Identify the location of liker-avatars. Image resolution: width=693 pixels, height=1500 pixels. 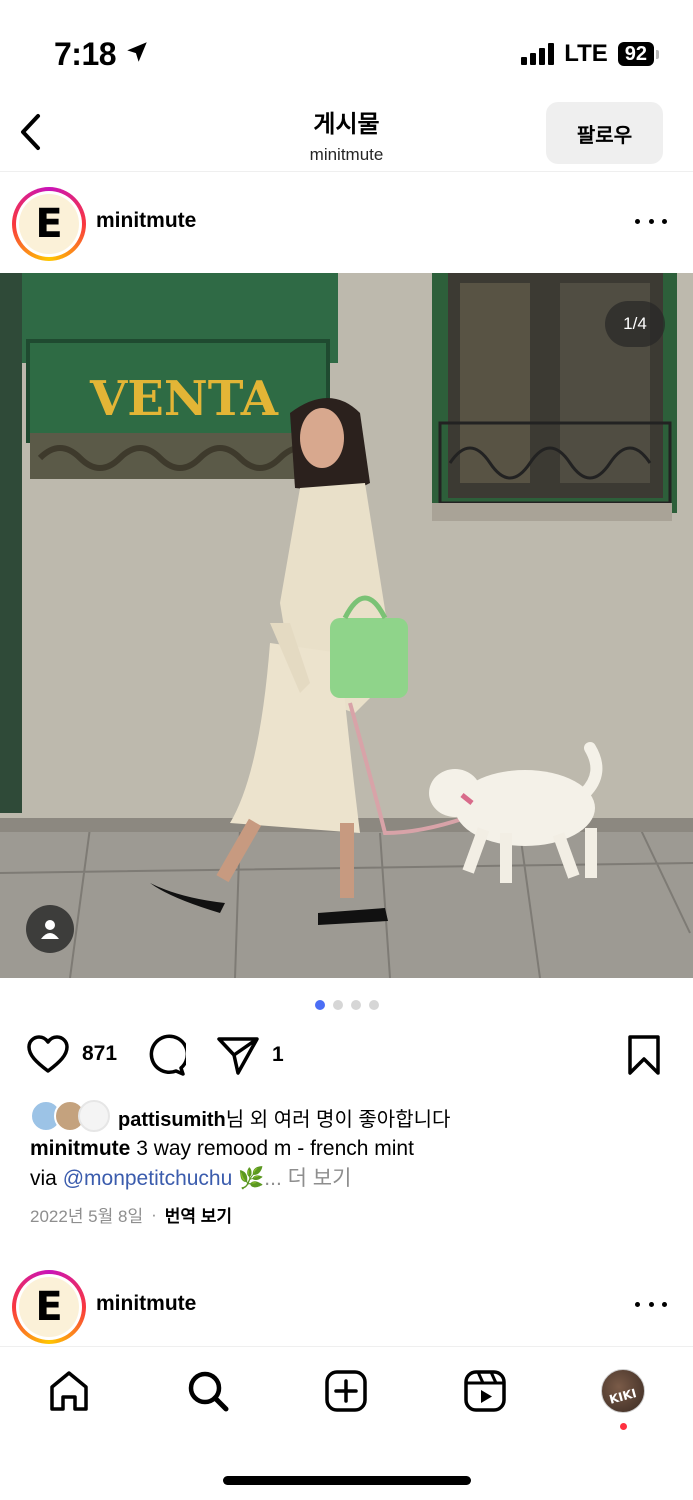
(72, 1117).